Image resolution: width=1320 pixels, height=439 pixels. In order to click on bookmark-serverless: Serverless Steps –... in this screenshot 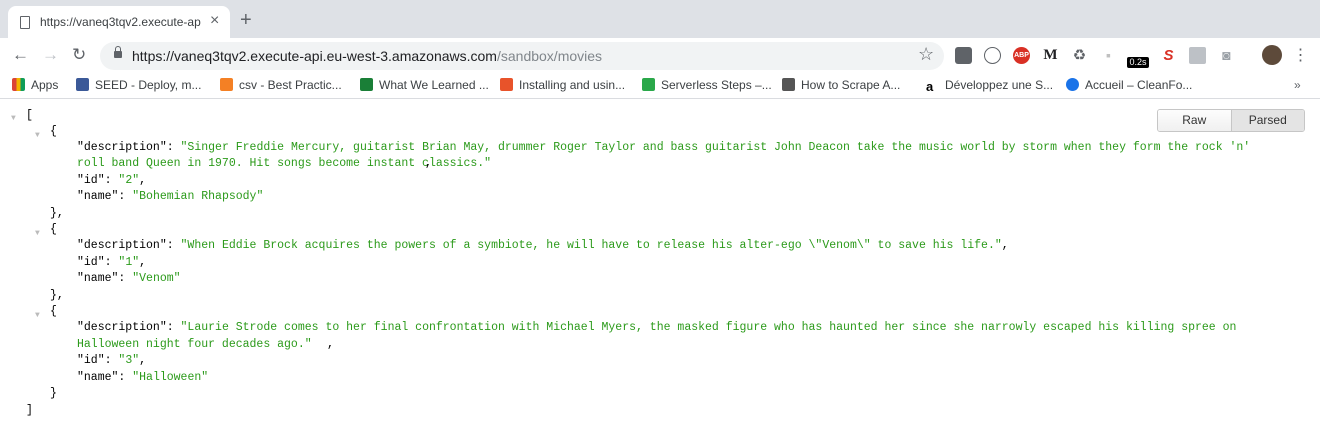, I will do `click(707, 85)`.